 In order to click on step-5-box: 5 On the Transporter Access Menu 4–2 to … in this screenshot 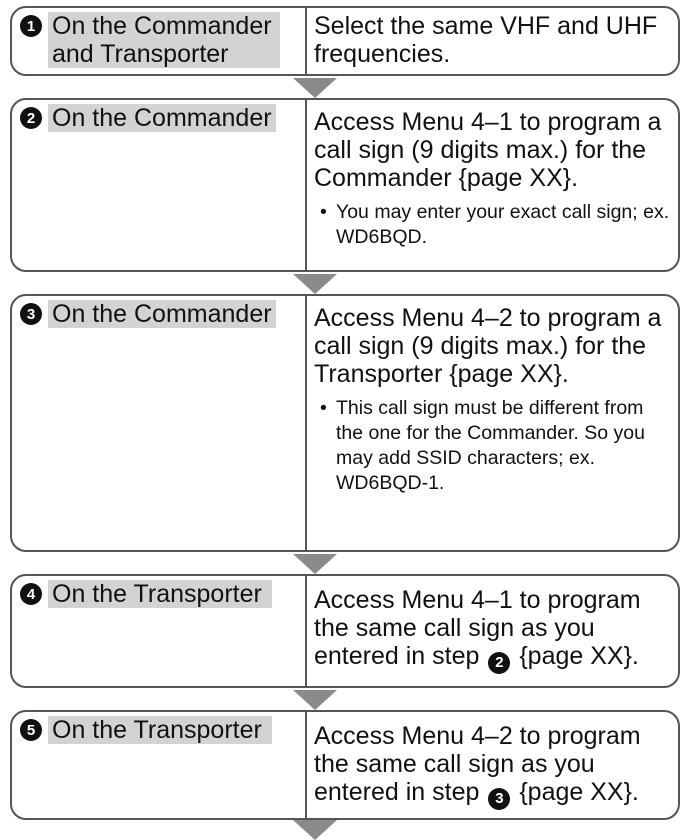, I will do `click(345, 765)`.